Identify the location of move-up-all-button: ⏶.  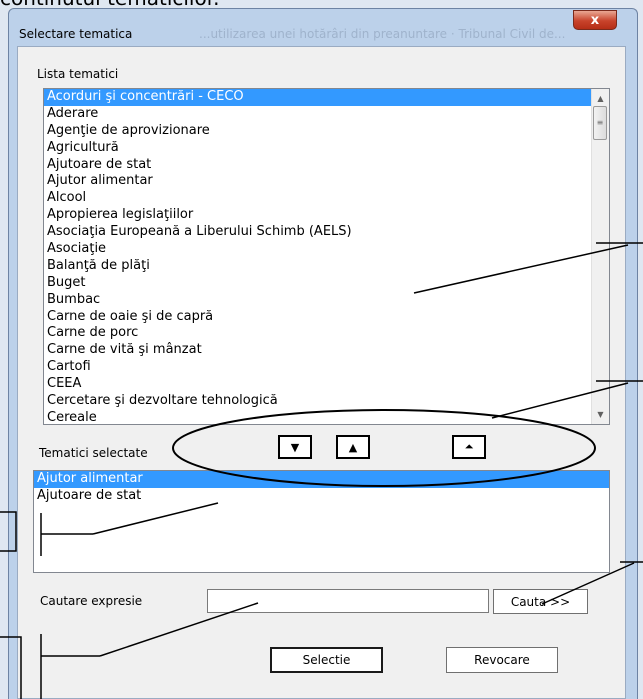
(469, 447).